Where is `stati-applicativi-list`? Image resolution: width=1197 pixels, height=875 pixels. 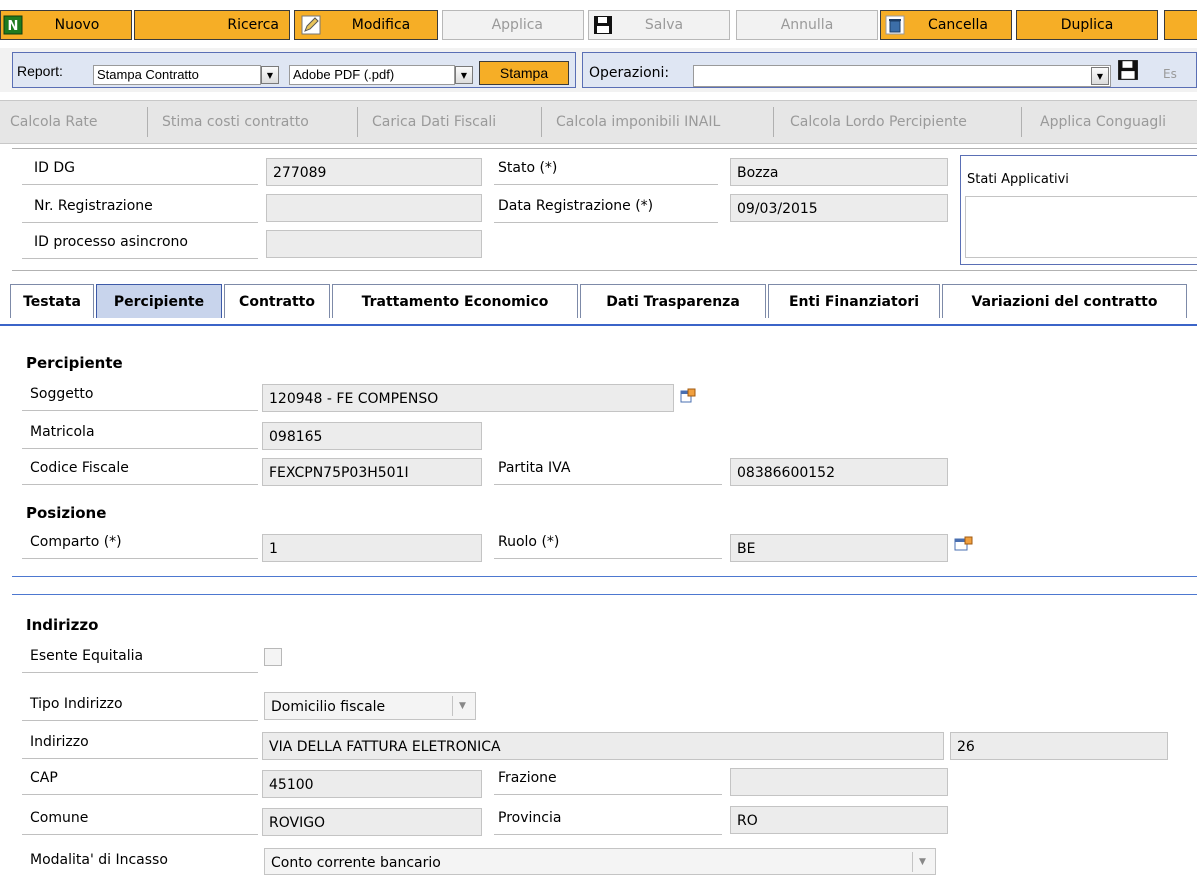 stati-applicativi-list is located at coordinates (1081, 227).